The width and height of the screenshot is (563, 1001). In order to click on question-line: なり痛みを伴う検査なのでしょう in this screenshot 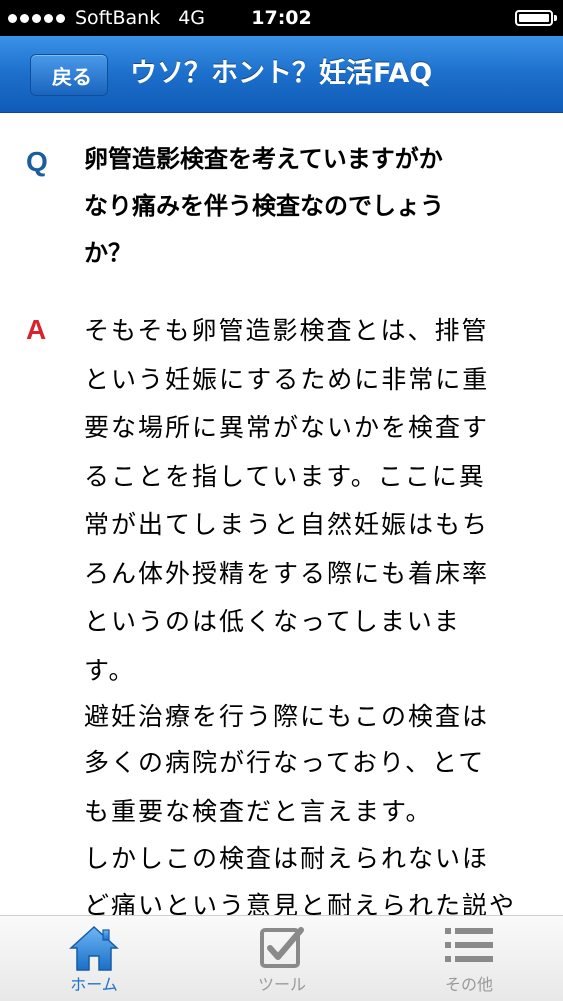, I will do `click(264, 206)`.